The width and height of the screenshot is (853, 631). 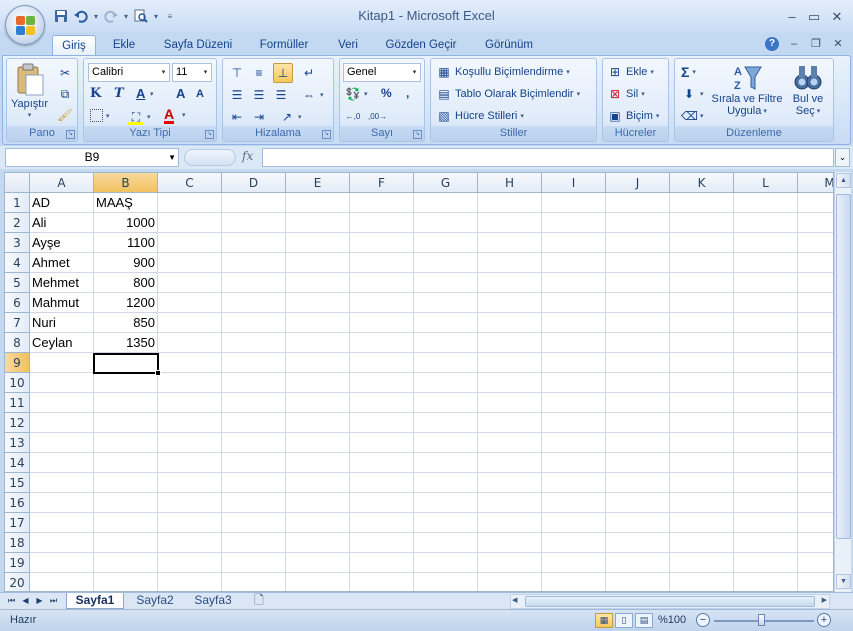 I want to click on number-format-dropdown-icon: ▾, so click(x=414, y=72).